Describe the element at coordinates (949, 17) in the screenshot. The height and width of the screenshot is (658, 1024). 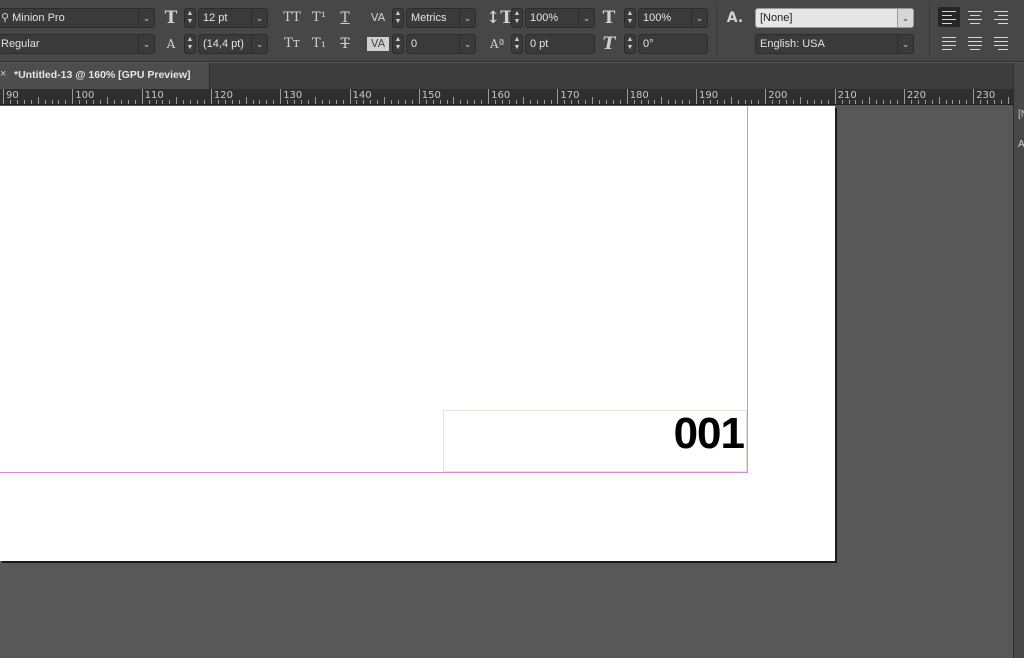
I see `align-left-button` at that location.